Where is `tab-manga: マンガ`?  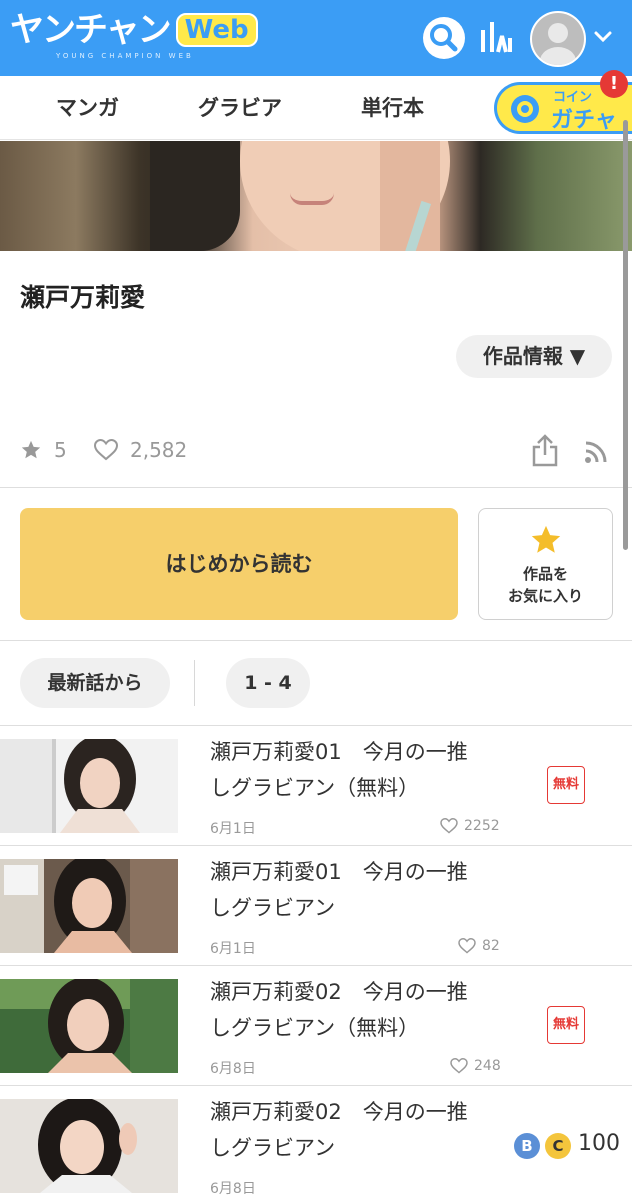 tab-manga: マンガ is located at coordinates (87, 108).